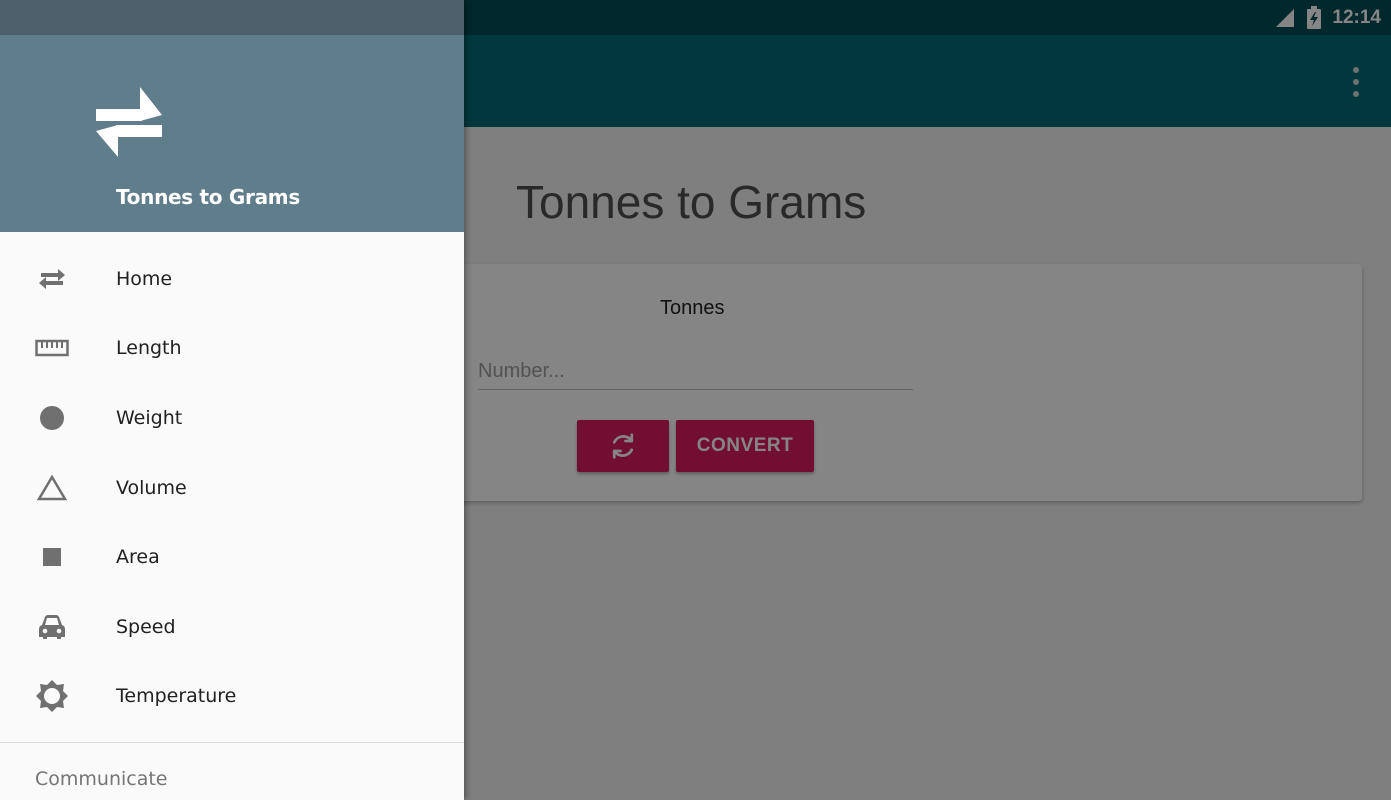  Describe the element at coordinates (151, 487) in the screenshot. I see `nav-label-volume: Volume` at that location.